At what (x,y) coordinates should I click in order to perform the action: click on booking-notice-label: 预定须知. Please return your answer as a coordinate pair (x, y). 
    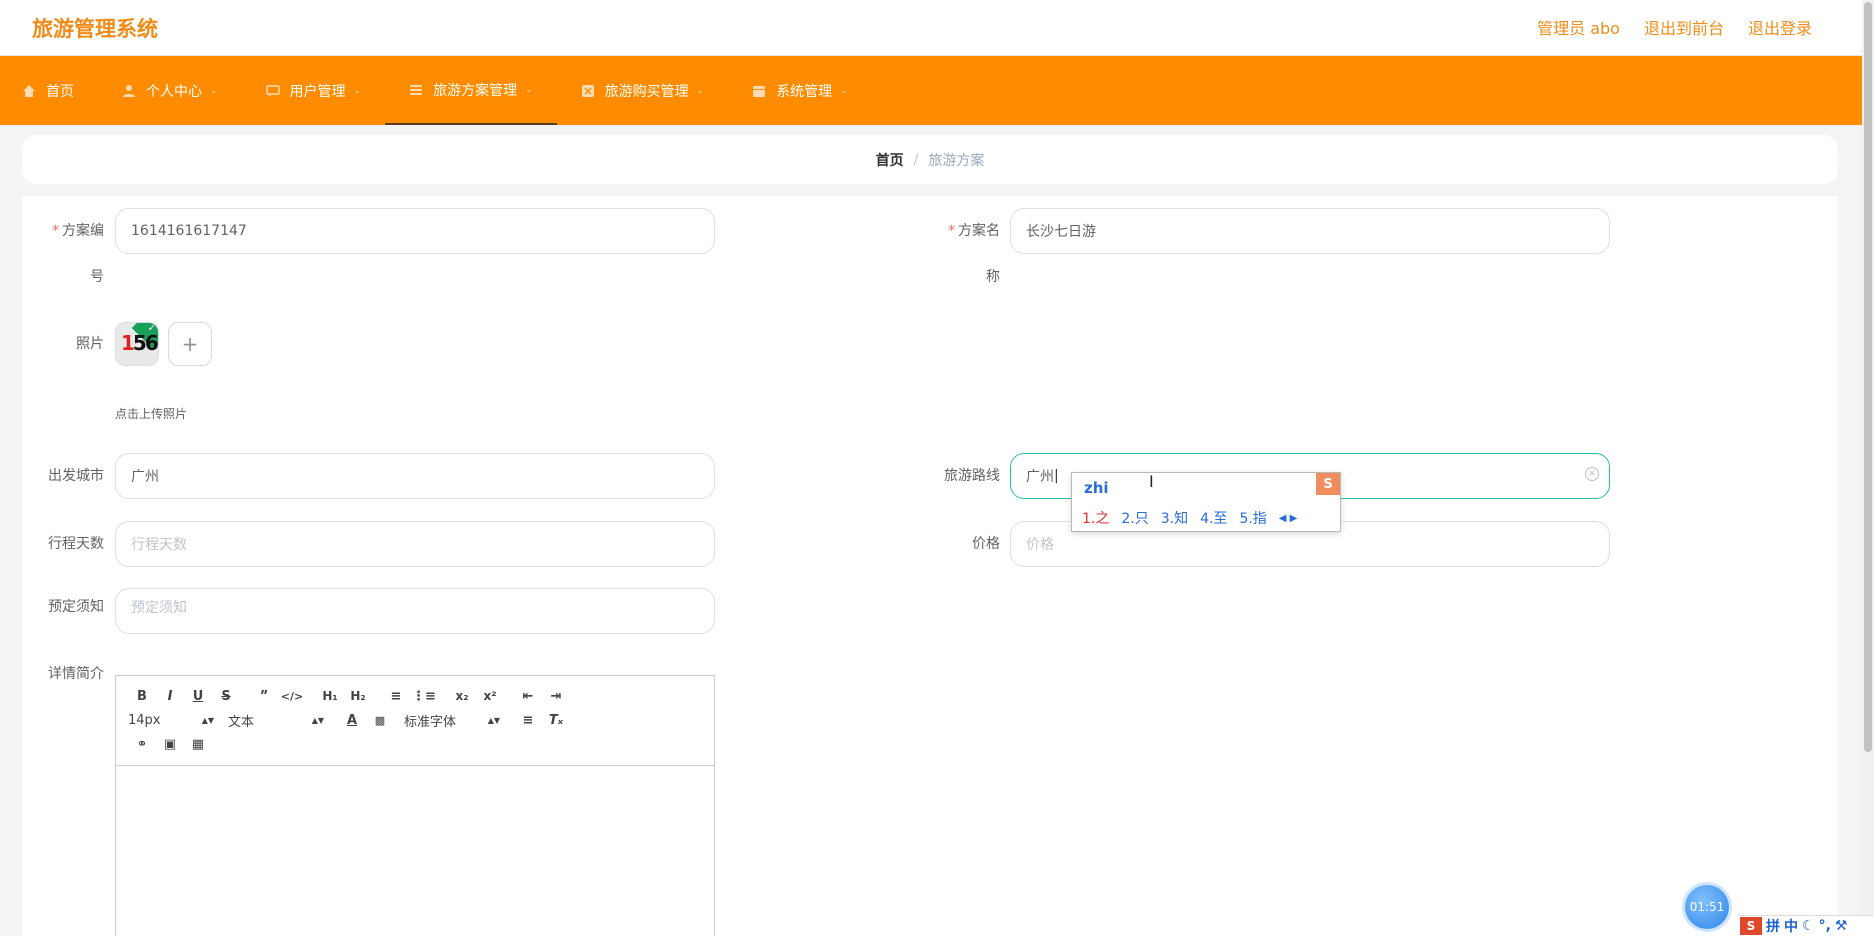
    Looking at the image, I should click on (76, 607).